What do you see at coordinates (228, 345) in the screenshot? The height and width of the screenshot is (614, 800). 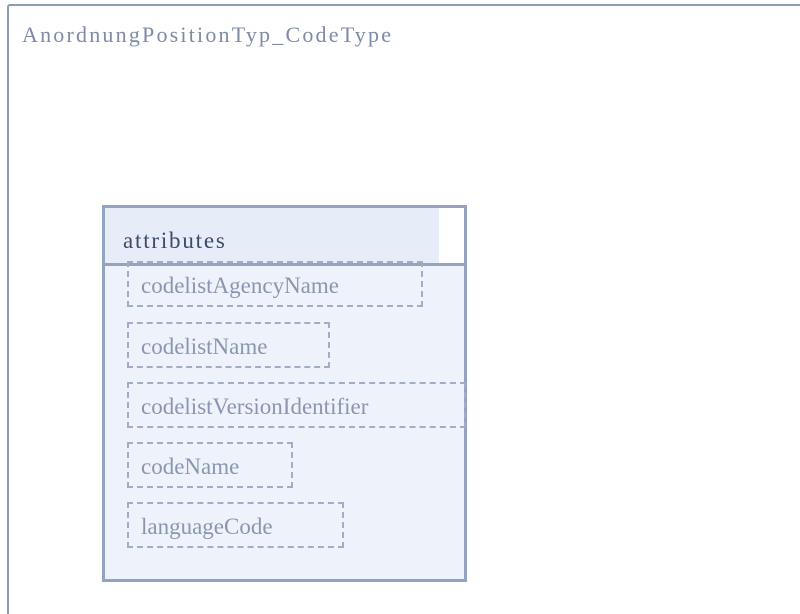 I see `attribute-item-codelist-name: codelistName` at bounding box center [228, 345].